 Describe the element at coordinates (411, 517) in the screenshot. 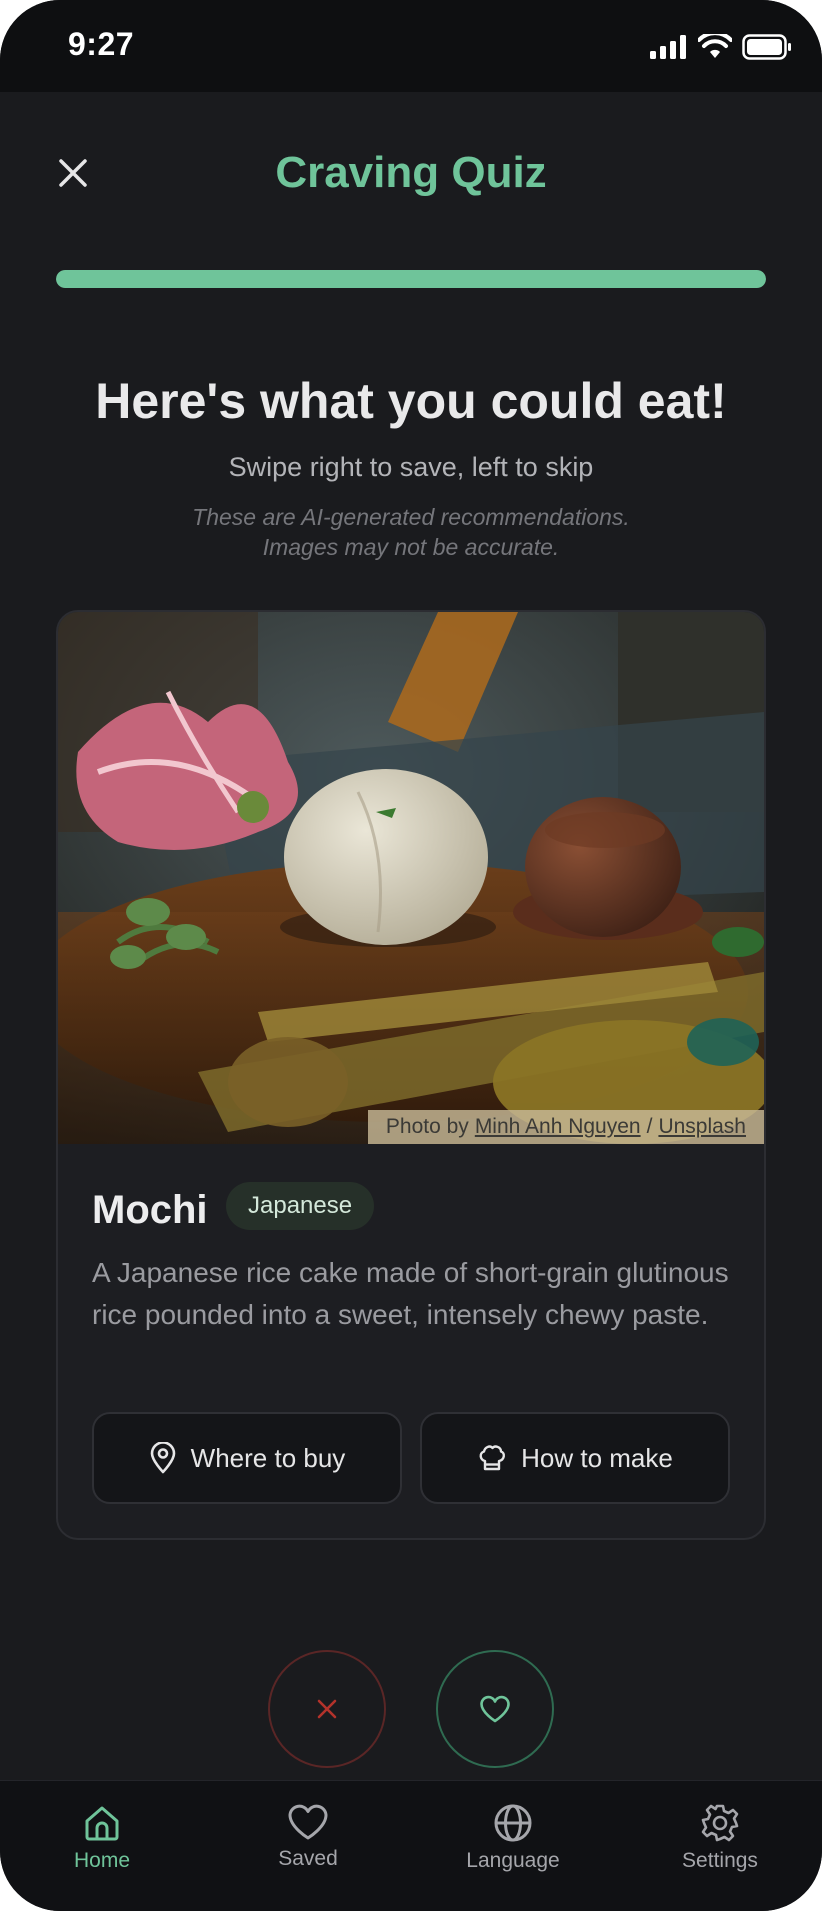

I see `disclaimer-line-1: These are AI-generated recommendations.` at that location.